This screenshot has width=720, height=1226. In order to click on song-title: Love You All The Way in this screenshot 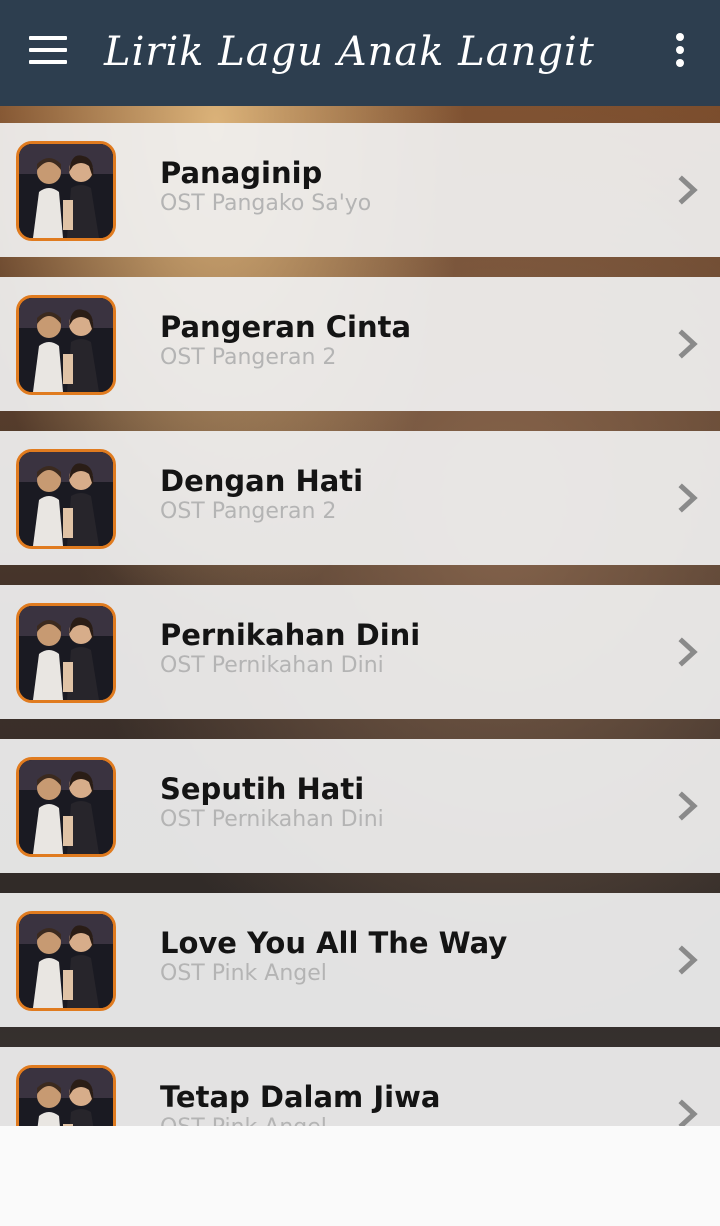, I will do `click(334, 943)`.